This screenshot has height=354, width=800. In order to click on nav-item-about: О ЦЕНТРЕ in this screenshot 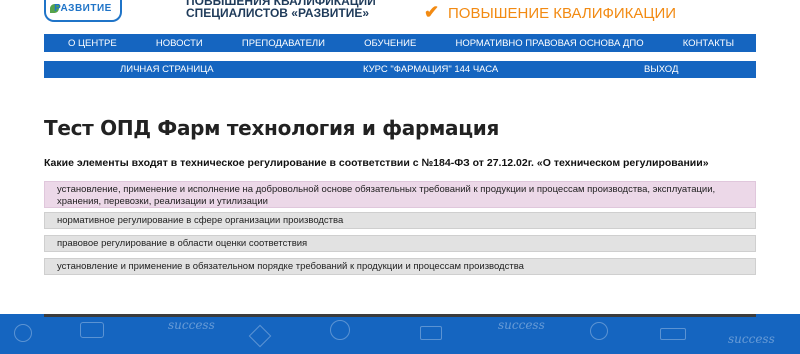, I will do `click(92, 43)`.